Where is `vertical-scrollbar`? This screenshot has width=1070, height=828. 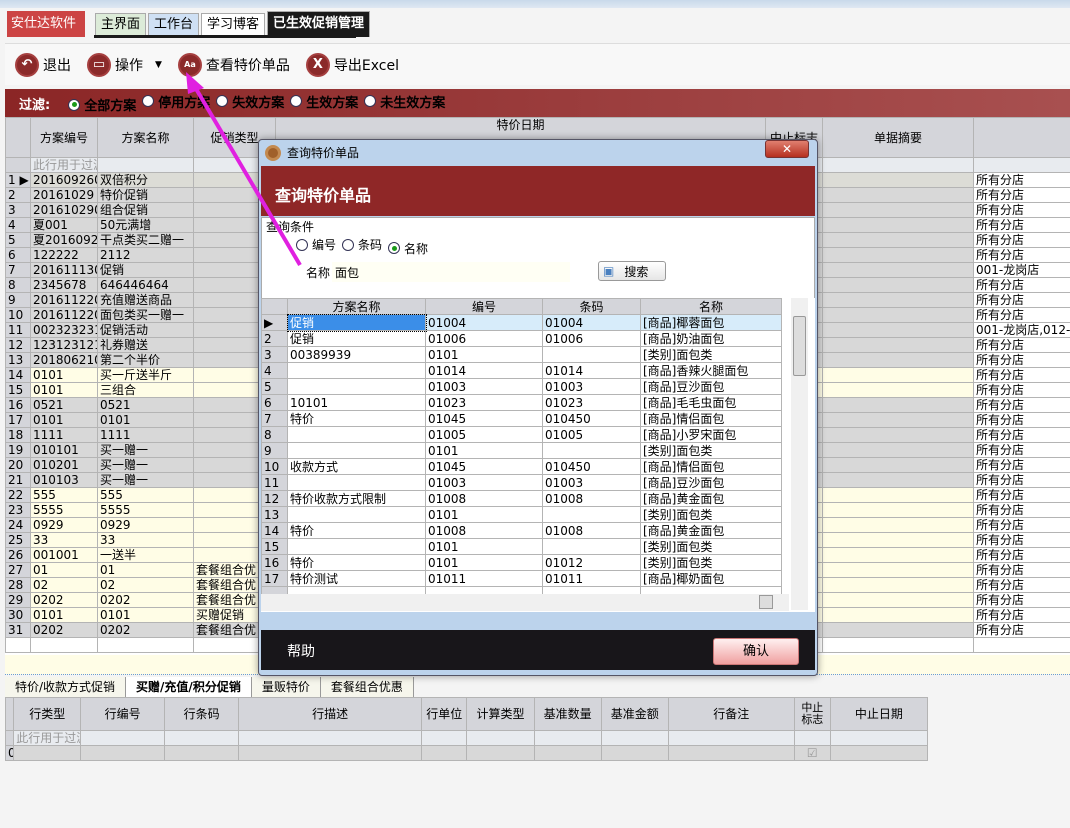
vertical-scrollbar is located at coordinates (799, 454).